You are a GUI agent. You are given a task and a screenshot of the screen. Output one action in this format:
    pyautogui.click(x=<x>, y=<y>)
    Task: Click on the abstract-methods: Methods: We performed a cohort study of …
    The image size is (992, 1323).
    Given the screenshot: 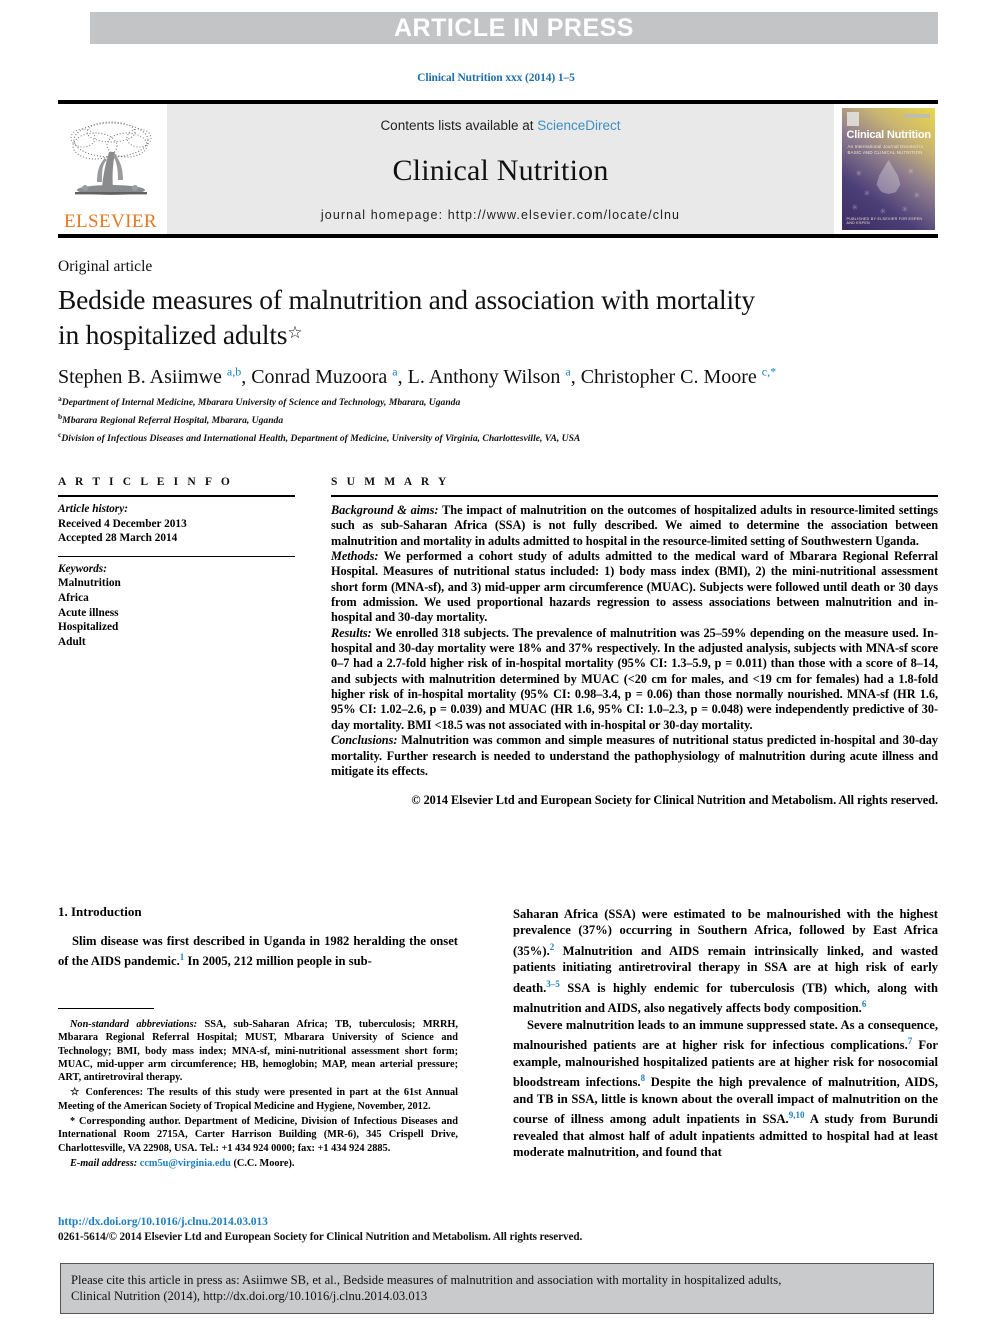 What is the action you would take?
    pyautogui.click(x=634, y=587)
    